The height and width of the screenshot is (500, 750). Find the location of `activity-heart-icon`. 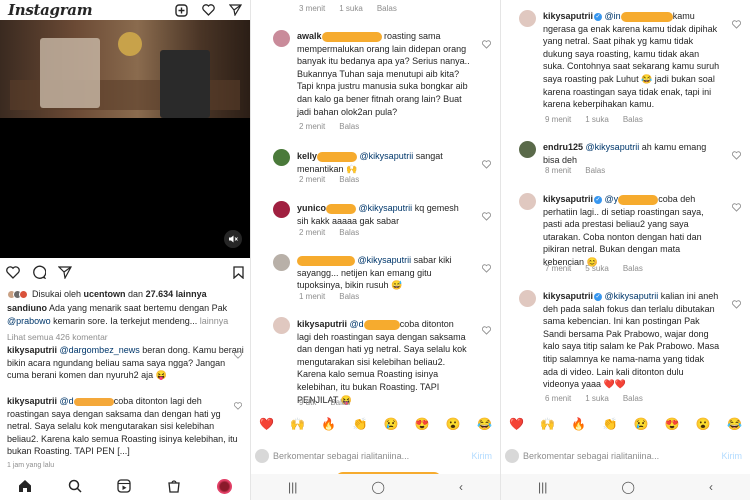

activity-heart-icon is located at coordinates (208, 10).